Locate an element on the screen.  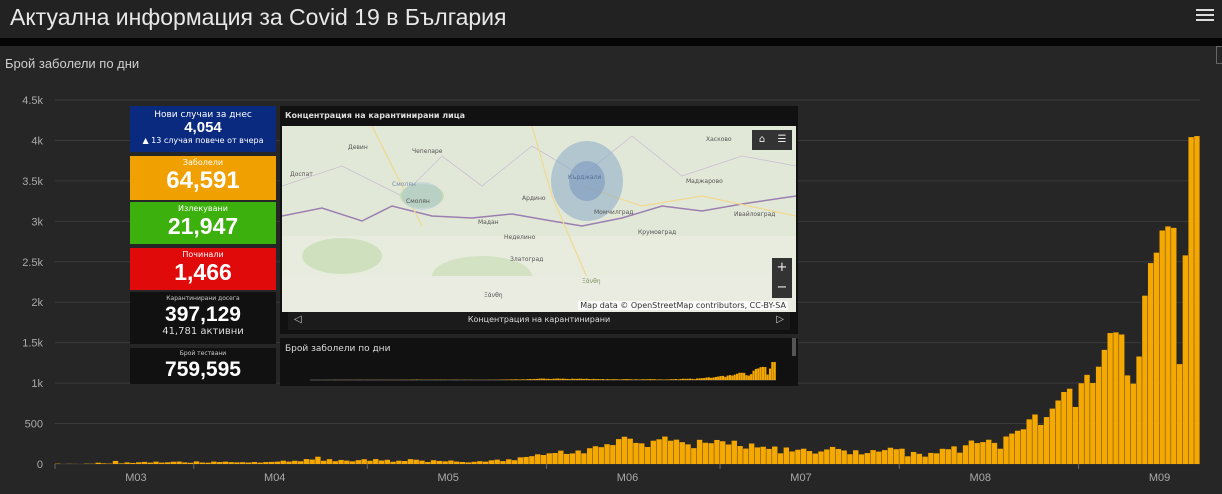
mini-panel-scrollbar is located at coordinates (794, 347).